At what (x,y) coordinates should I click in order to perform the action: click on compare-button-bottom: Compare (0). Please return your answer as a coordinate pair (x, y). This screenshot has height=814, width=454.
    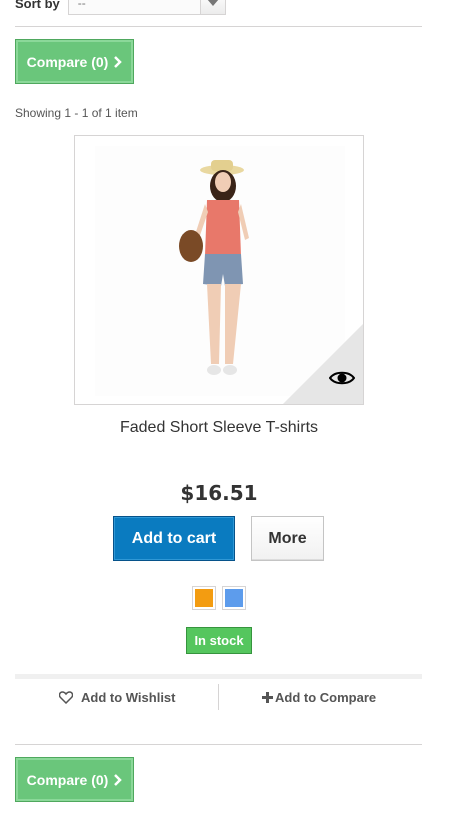
    Looking at the image, I should click on (74, 779).